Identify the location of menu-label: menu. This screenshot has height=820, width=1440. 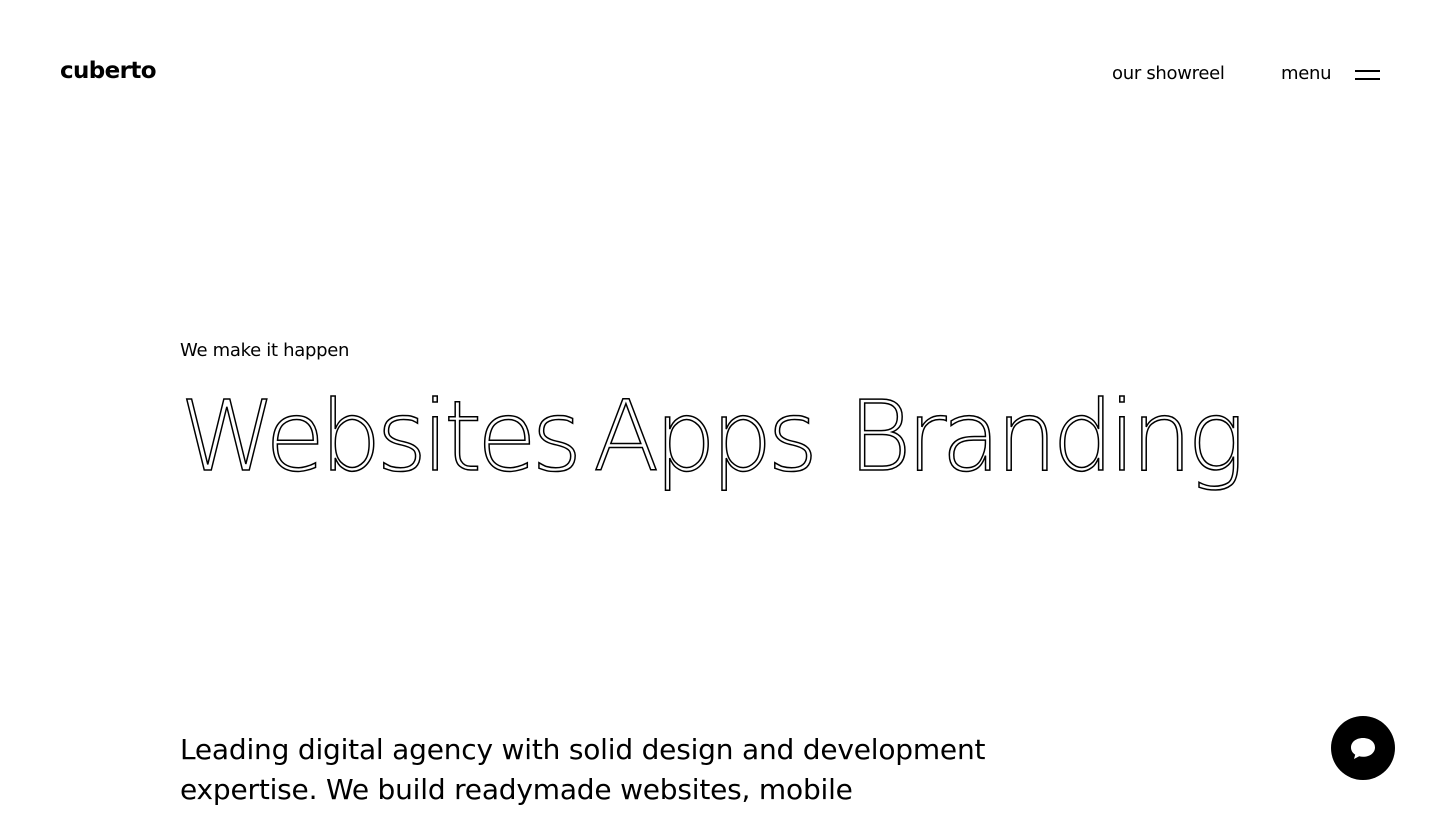
(1306, 73).